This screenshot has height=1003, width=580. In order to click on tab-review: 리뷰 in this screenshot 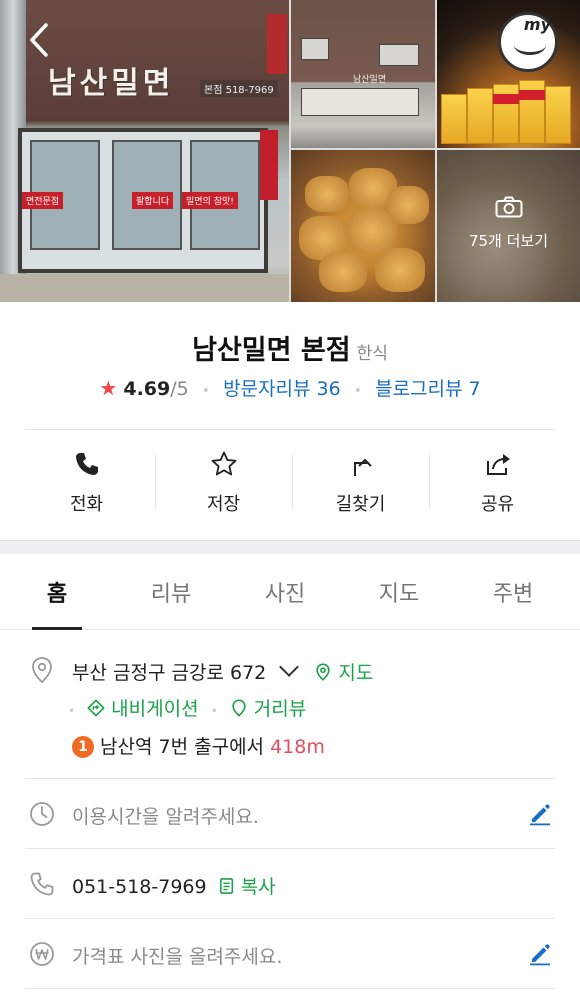, I will do `click(171, 592)`.